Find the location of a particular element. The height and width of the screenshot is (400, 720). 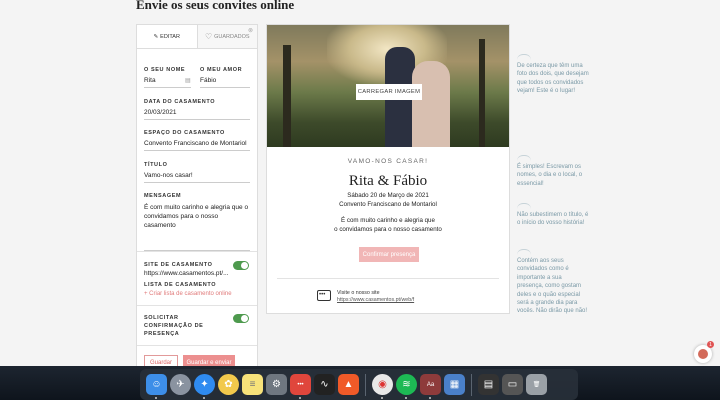

preview-icon: ▦ is located at coordinates (454, 384).